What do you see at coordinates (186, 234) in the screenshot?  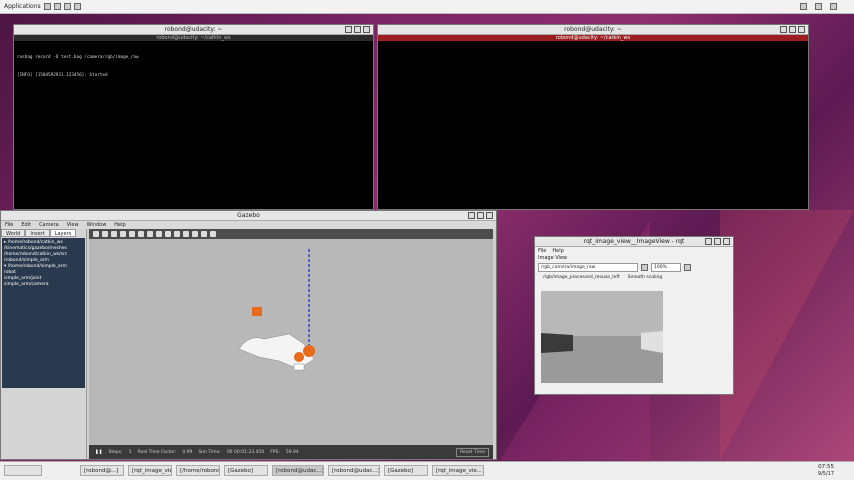 I see `paste-icon` at bounding box center [186, 234].